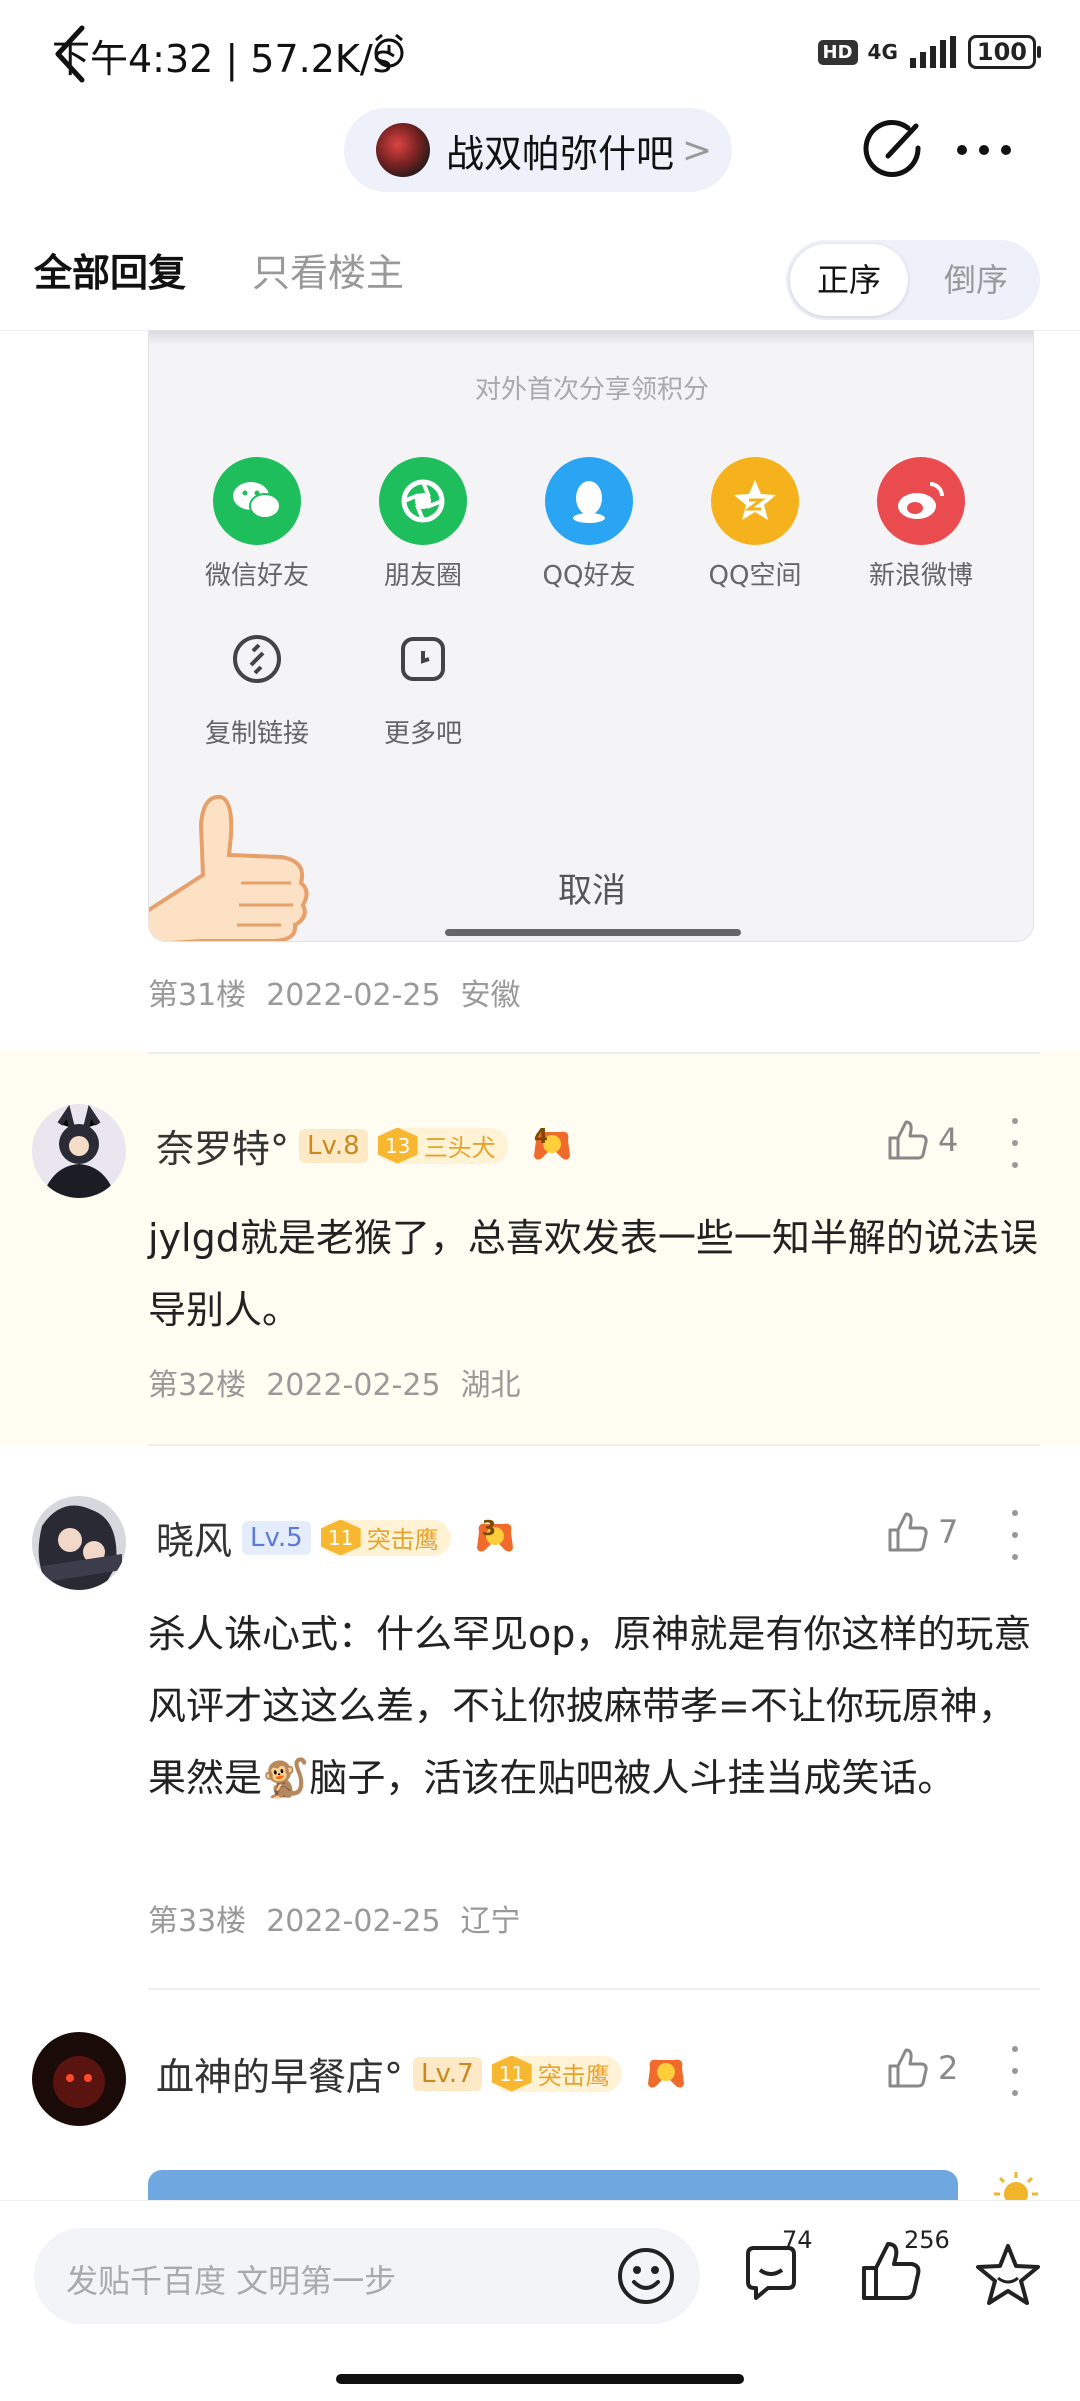 This screenshot has height=2401, width=1080. I want to click on share-title: 对外首次分享领积分, so click(591, 390).